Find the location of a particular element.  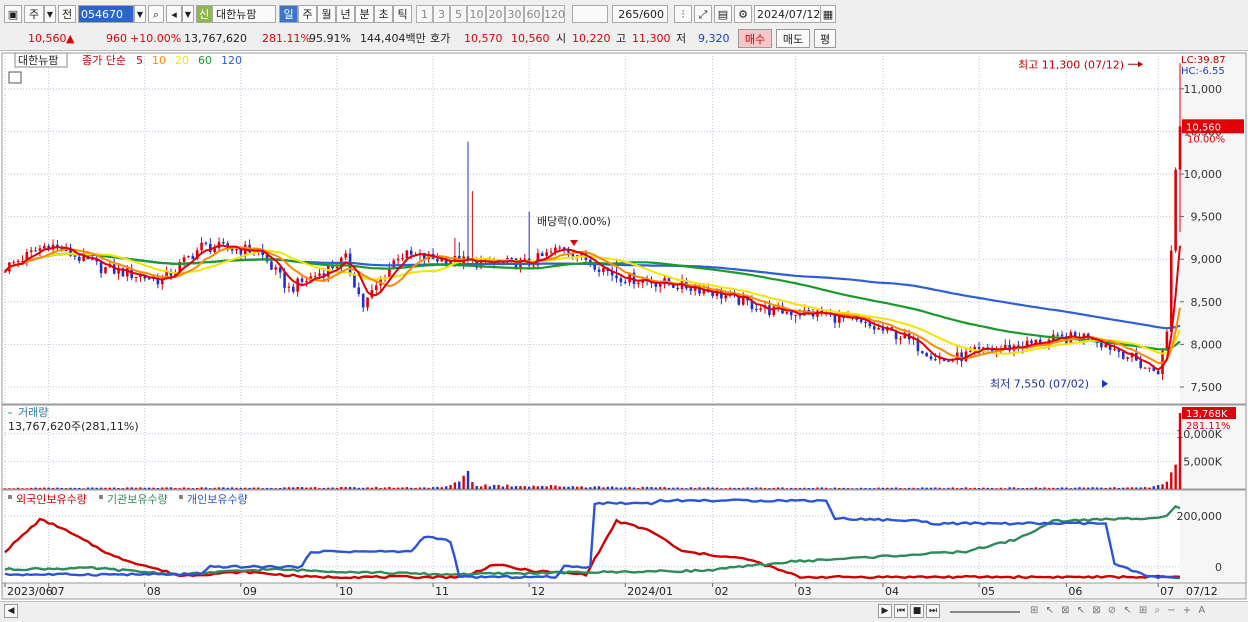

scroll-left-button: ◀ is located at coordinates (11, 611).